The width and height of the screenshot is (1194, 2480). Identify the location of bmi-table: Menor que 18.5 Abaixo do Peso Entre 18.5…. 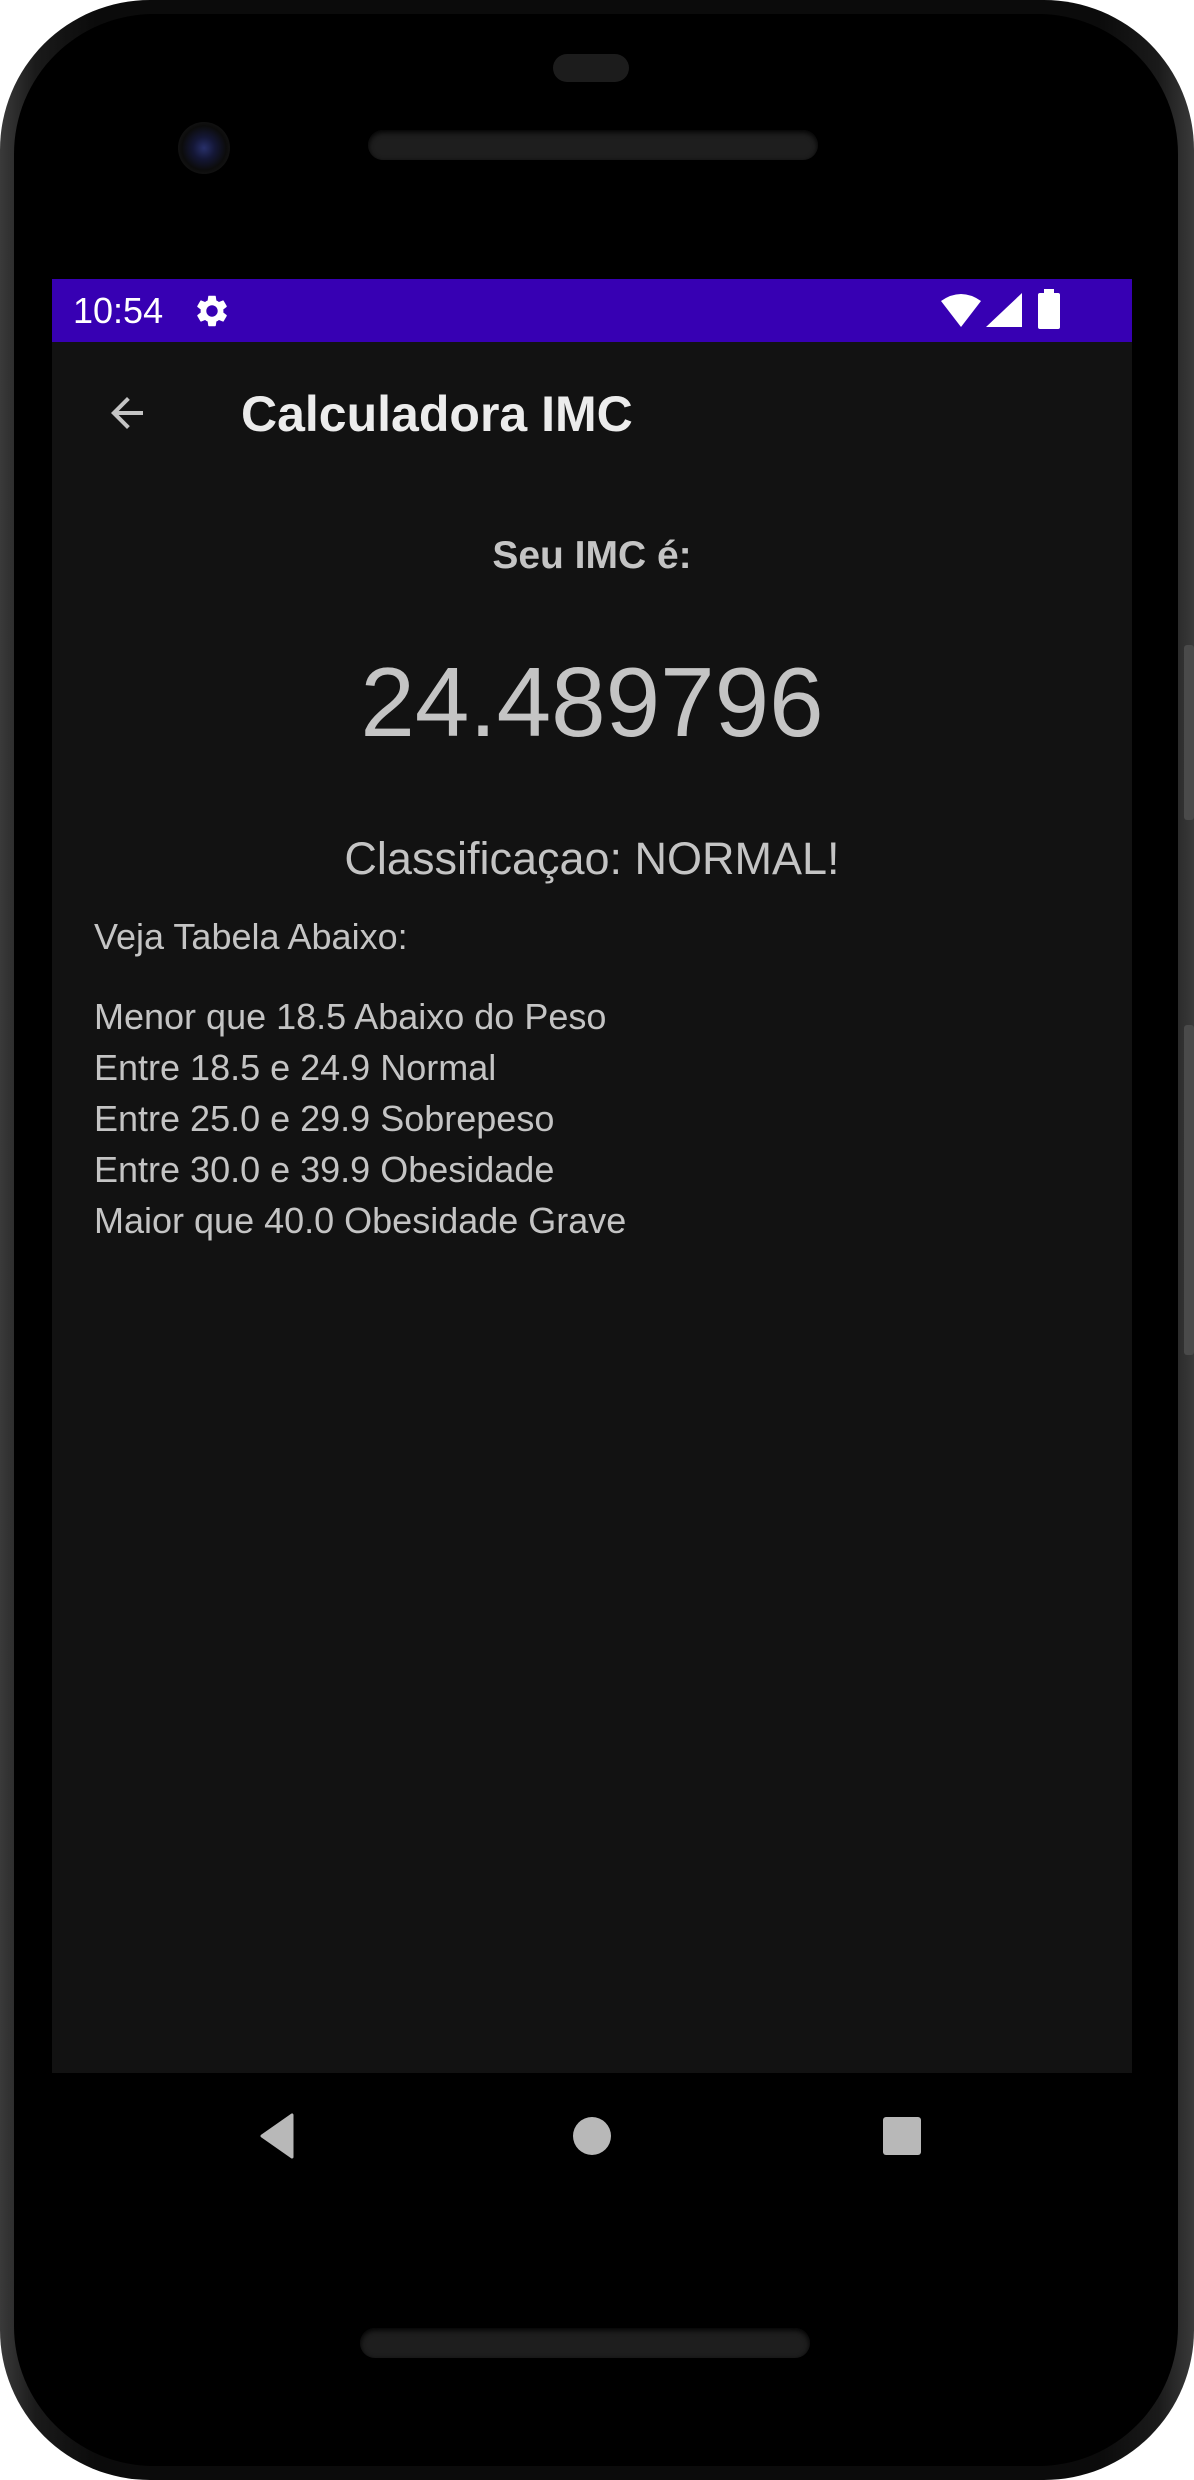
(360, 1118).